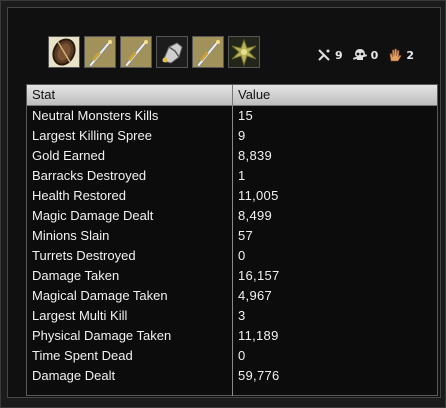 The height and width of the screenshot is (408, 446). What do you see at coordinates (242, 135) in the screenshot?
I see `stat-value-cell: 9` at bounding box center [242, 135].